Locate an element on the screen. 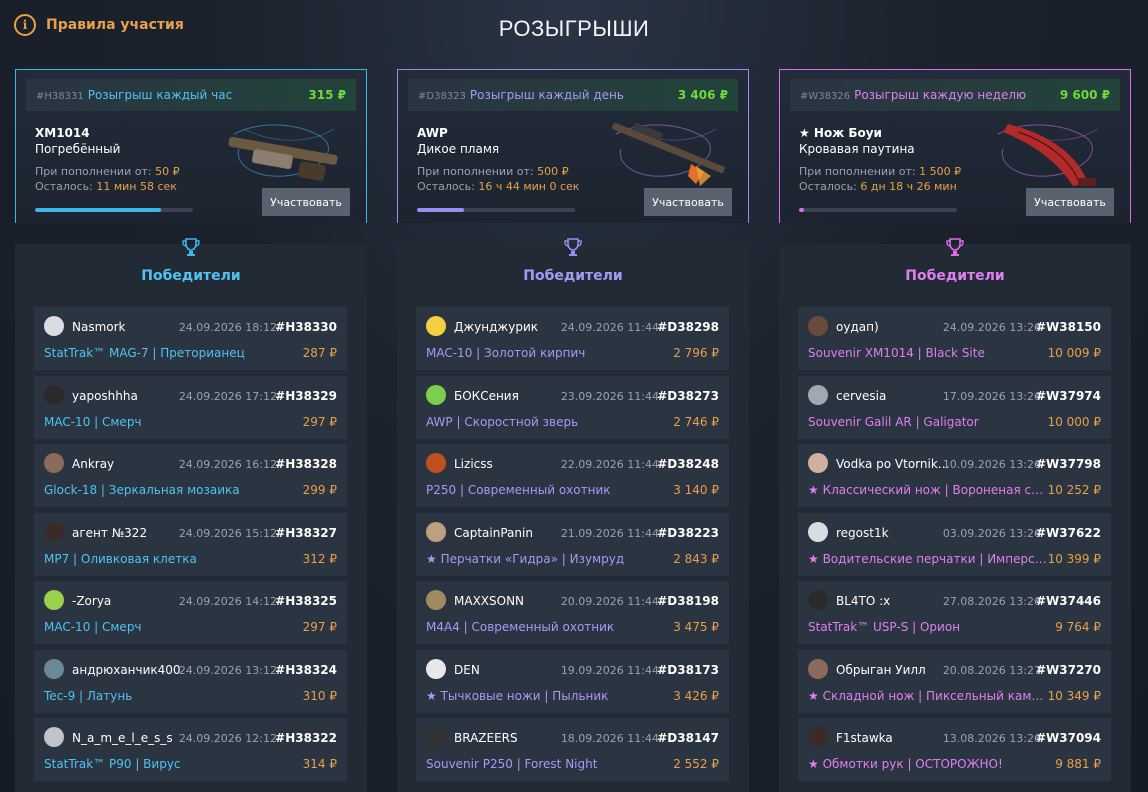 This screenshot has height=792, width=1148. lottery-id: #H38325 is located at coordinates (306, 601).